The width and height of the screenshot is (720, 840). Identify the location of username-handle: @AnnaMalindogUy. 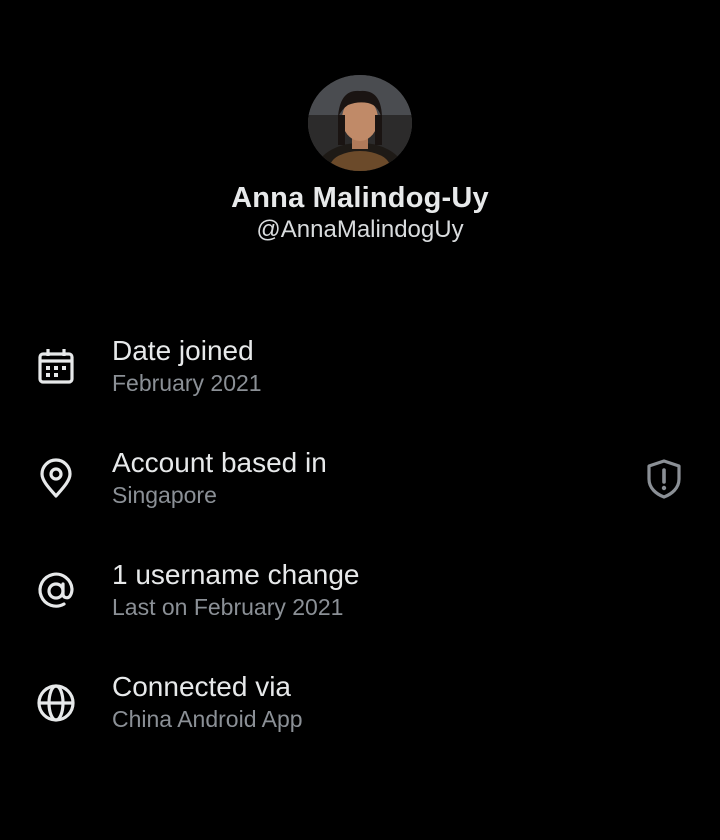
(360, 229).